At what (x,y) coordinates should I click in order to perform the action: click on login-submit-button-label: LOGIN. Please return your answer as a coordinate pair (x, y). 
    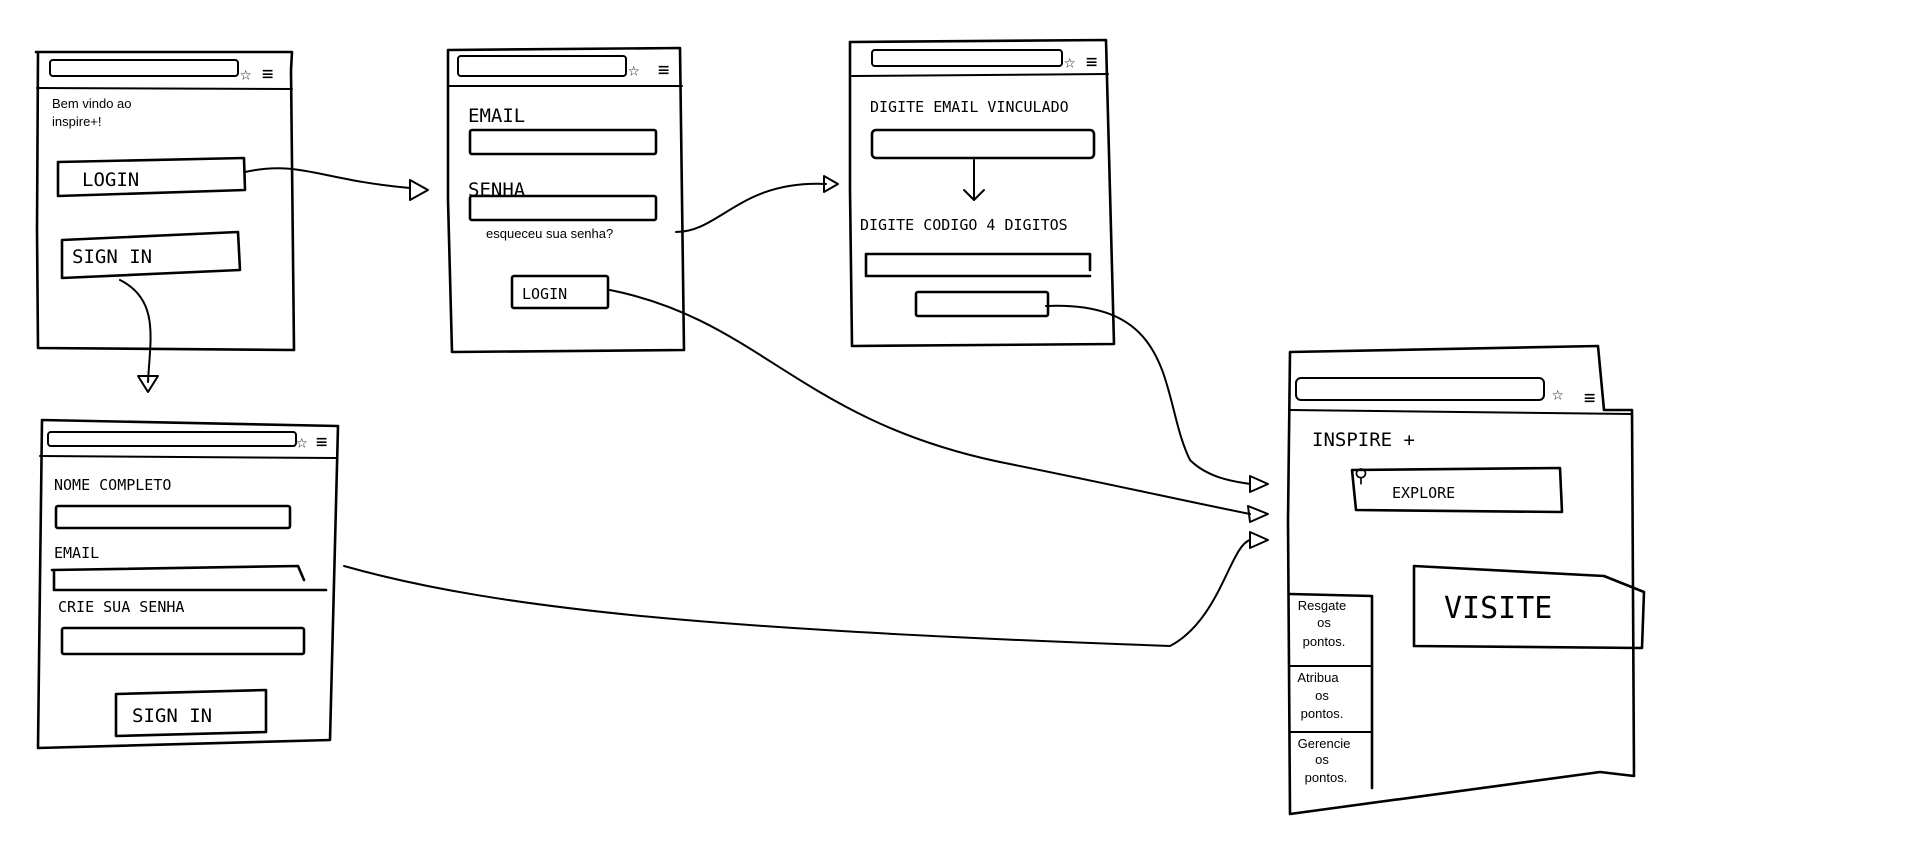
    Looking at the image, I should click on (544, 294).